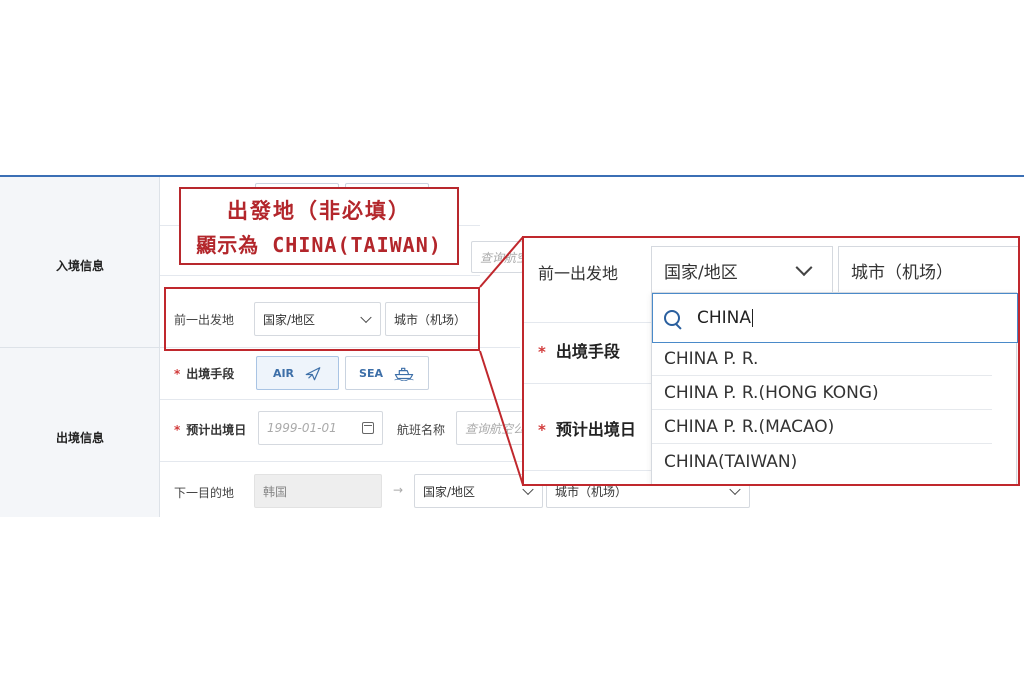 The width and height of the screenshot is (1024, 683). Describe the element at coordinates (319, 244) in the screenshot. I see `annotation-line-2: 顯示為 CHINA(TAIWAN)` at that location.